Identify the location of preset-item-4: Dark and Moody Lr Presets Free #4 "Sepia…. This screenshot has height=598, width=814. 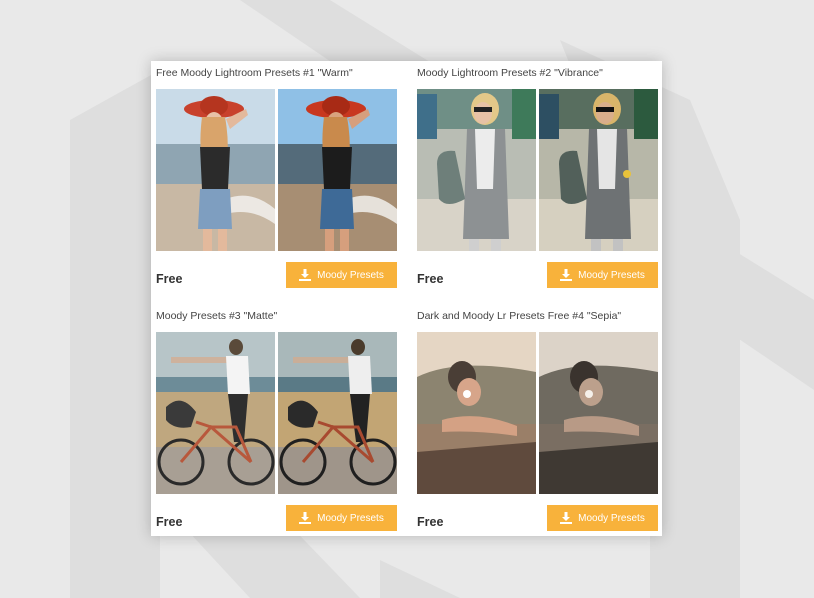
(537, 420).